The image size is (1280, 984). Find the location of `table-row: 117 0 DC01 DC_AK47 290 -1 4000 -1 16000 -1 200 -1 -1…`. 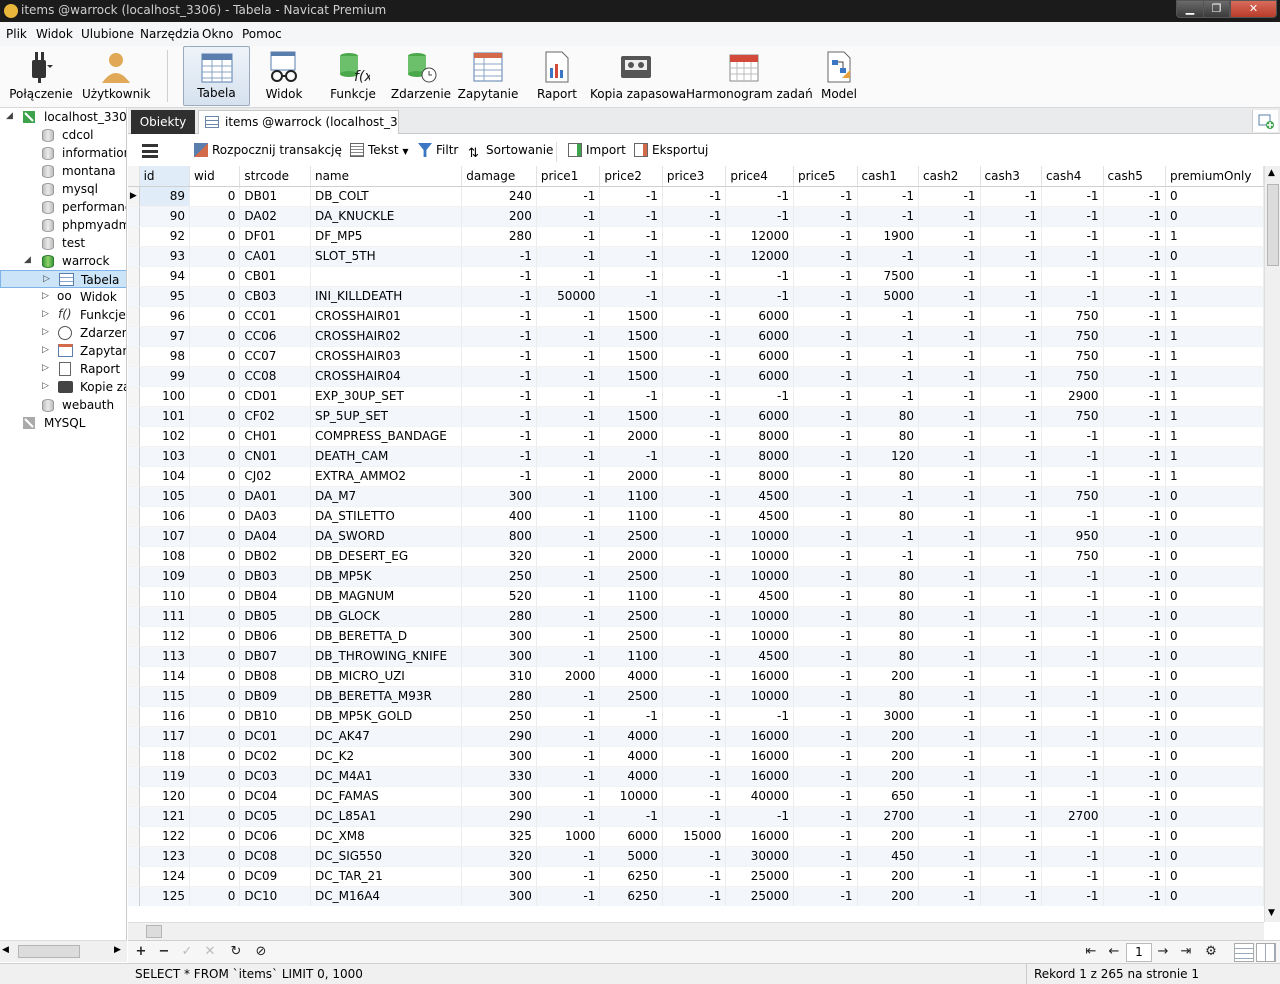

table-row: 117 0 DC01 DC_AK47 290 -1 4000 -1 16000 -1 200 -1 -1… is located at coordinates (696, 736).